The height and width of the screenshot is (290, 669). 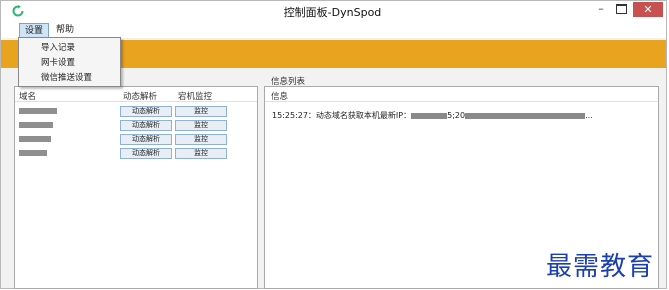 I want to click on redacted-ip, so click(x=429, y=115).